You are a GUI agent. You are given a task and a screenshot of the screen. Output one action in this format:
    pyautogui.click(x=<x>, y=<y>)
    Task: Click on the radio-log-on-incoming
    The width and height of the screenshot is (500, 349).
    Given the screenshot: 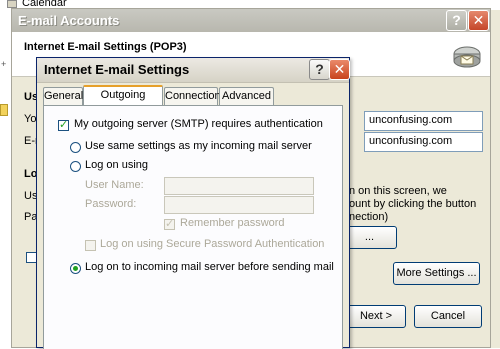 What is the action you would take?
    pyautogui.click(x=75, y=268)
    